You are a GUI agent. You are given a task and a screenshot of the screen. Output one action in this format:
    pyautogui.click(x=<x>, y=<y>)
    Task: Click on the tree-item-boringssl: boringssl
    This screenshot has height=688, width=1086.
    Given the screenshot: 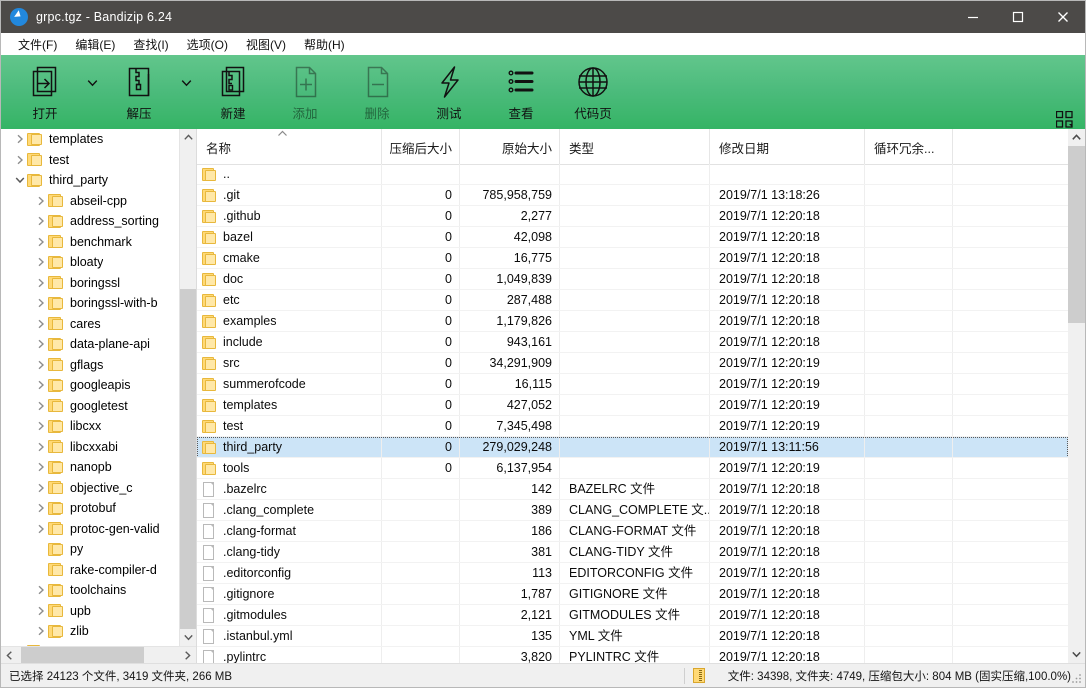 What is the action you would take?
    pyautogui.click(x=90, y=283)
    